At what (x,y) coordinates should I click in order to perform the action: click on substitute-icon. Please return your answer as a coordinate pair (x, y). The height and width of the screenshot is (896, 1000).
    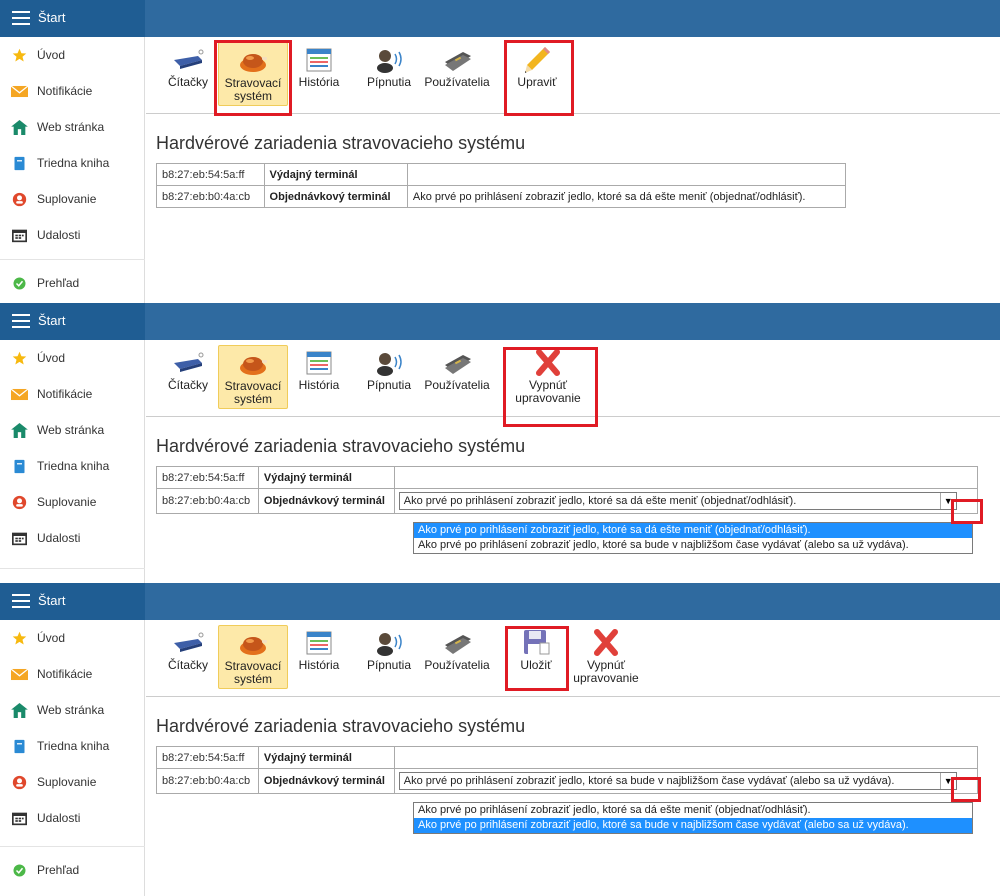
    Looking at the image, I should click on (19, 502).